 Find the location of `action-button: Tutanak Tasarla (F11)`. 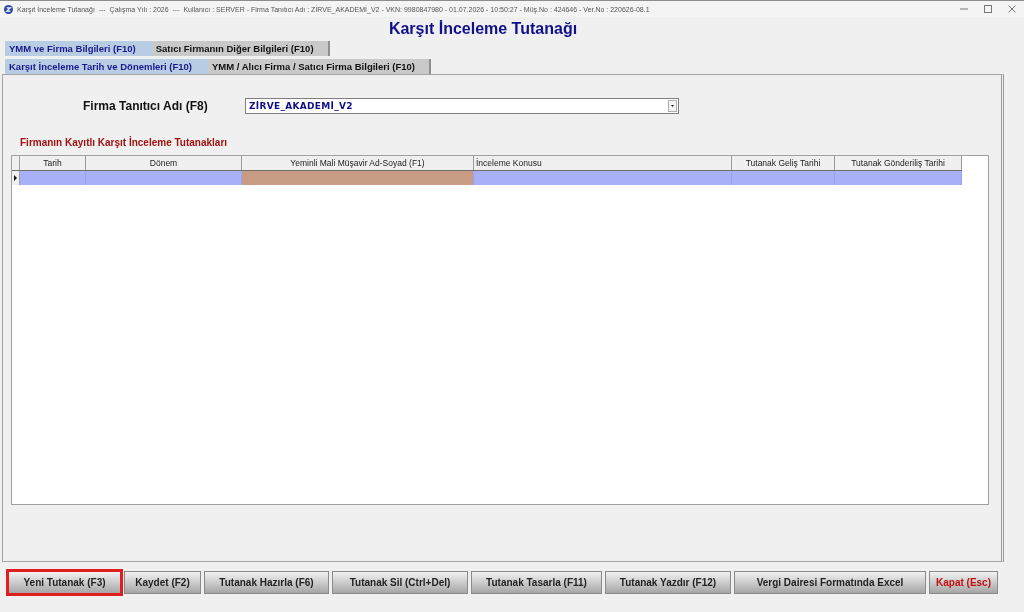

action-button: Tutanak Tasarla (F11) is located at coordinates (536, 582).